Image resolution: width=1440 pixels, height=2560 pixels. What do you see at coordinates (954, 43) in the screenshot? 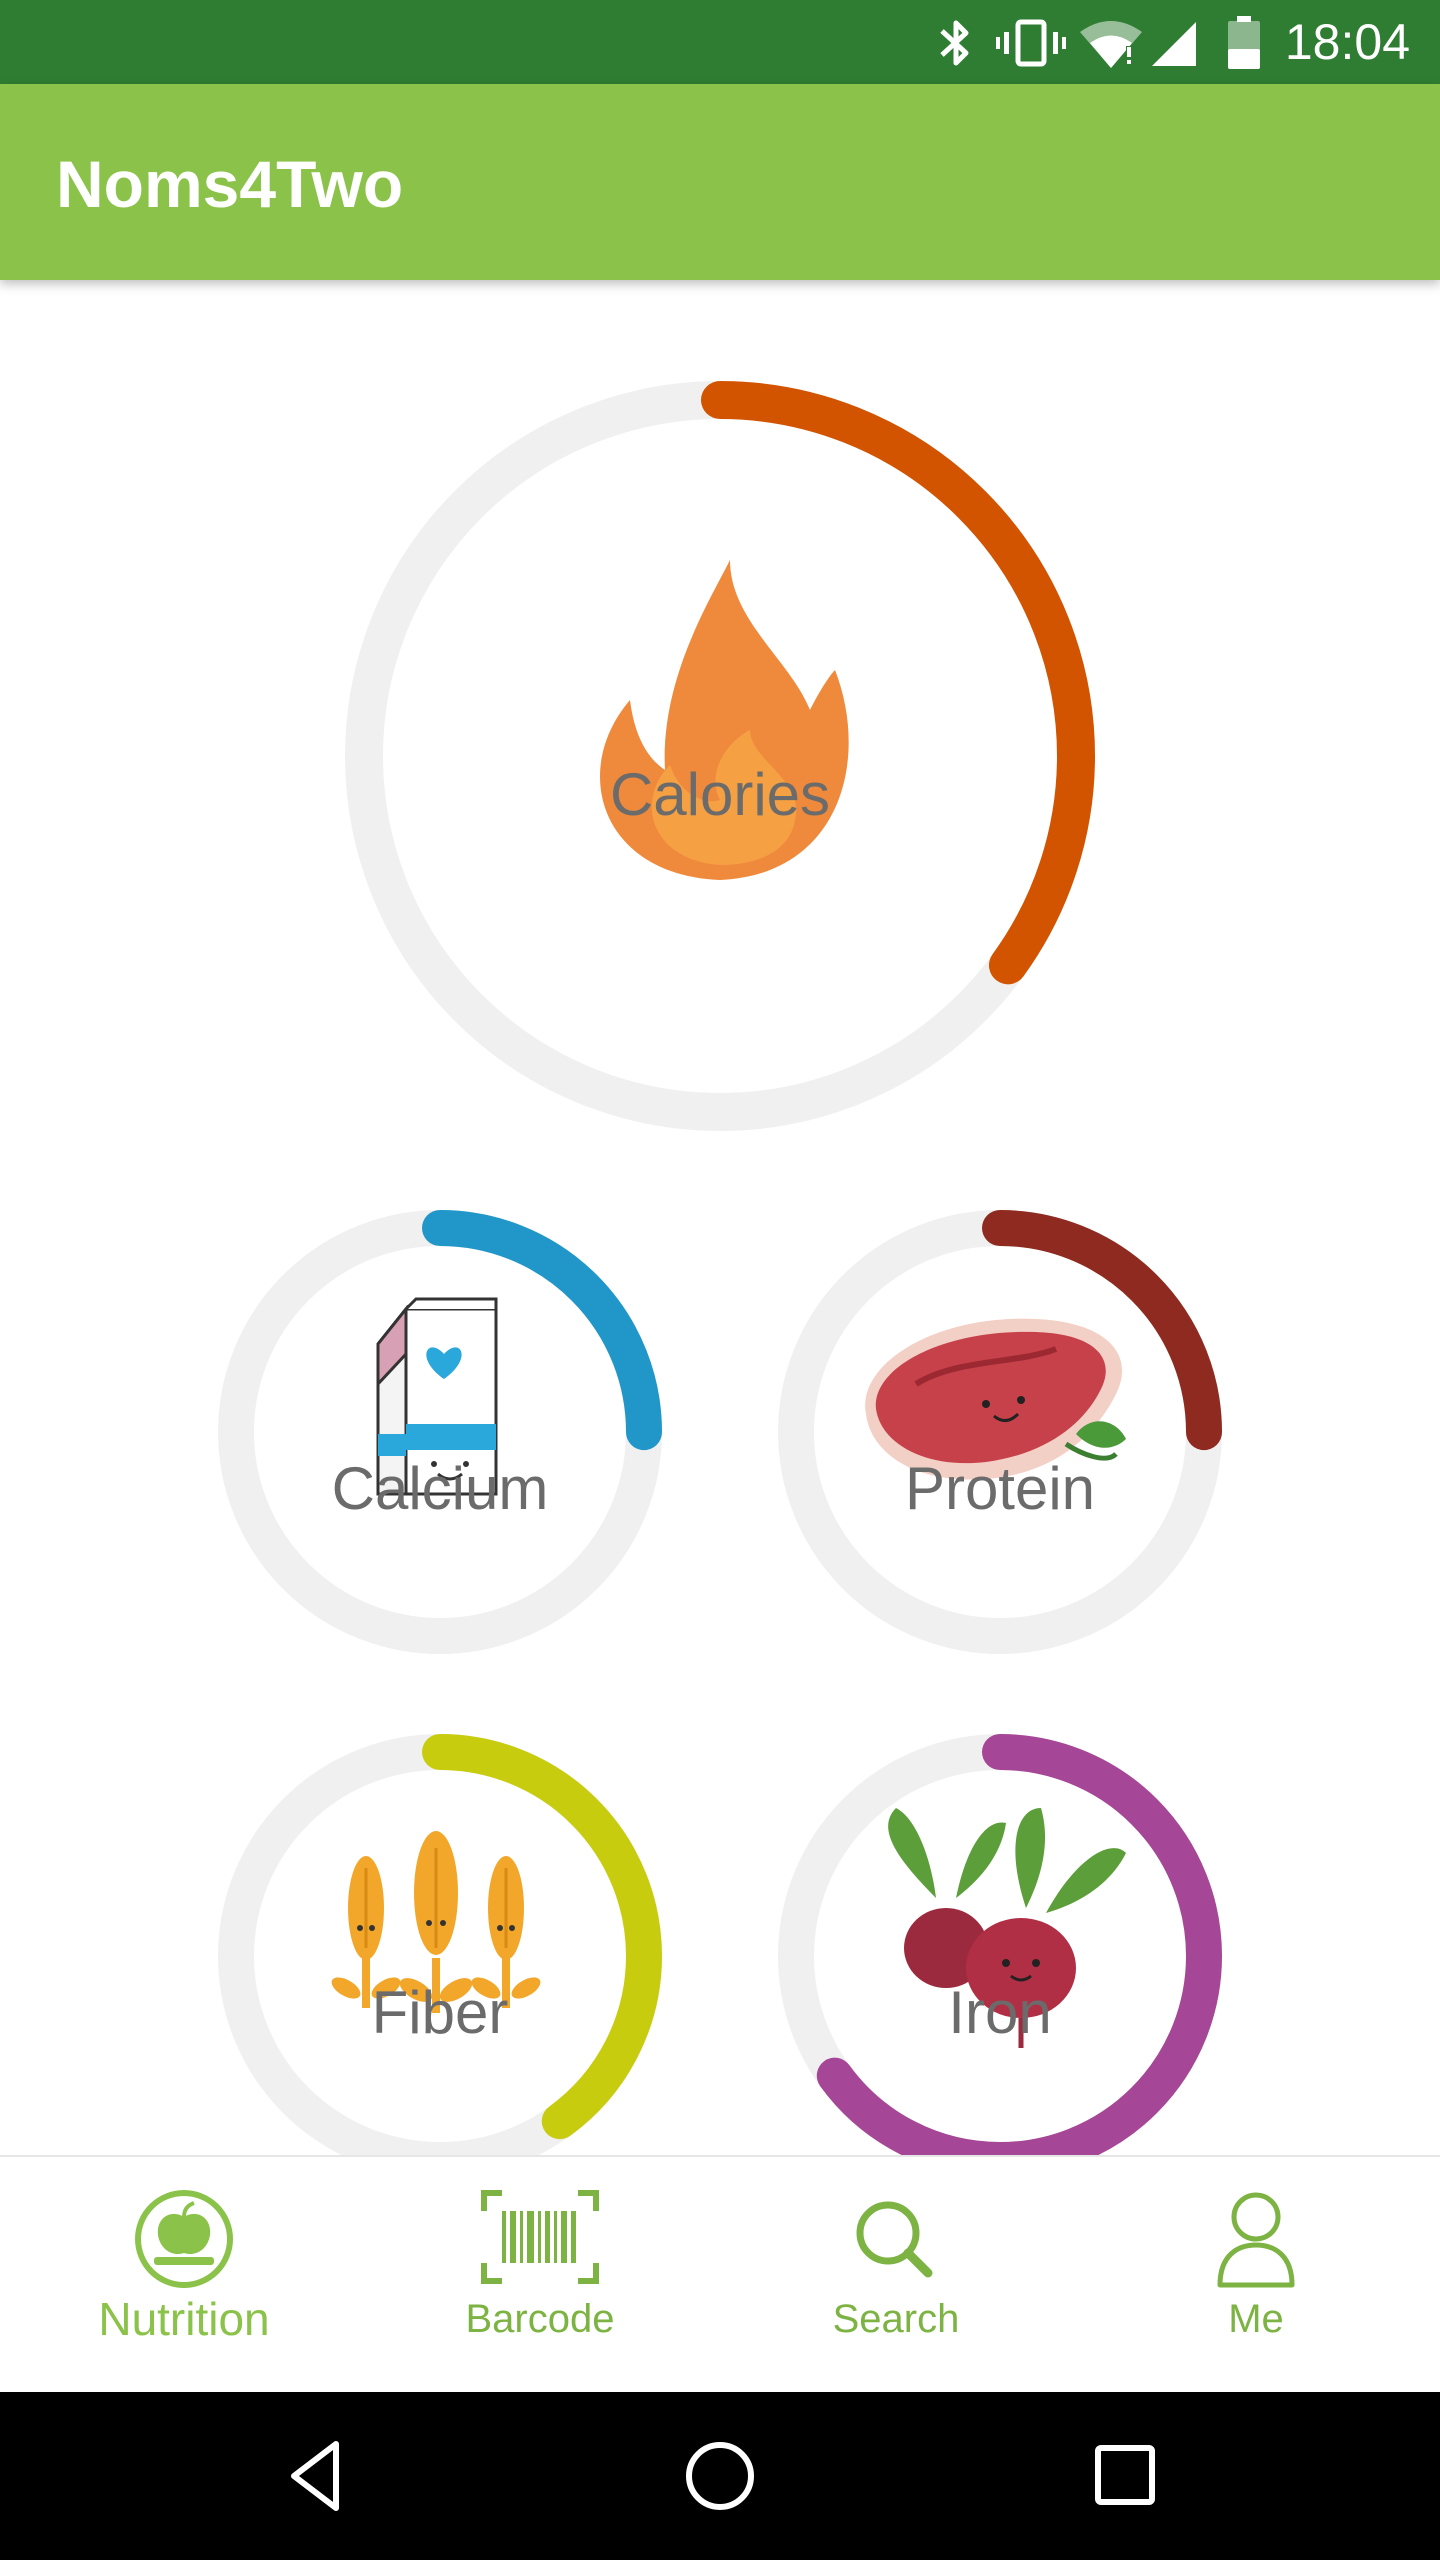
I see `bluetooth-icon` at bounding box center [954, 43].